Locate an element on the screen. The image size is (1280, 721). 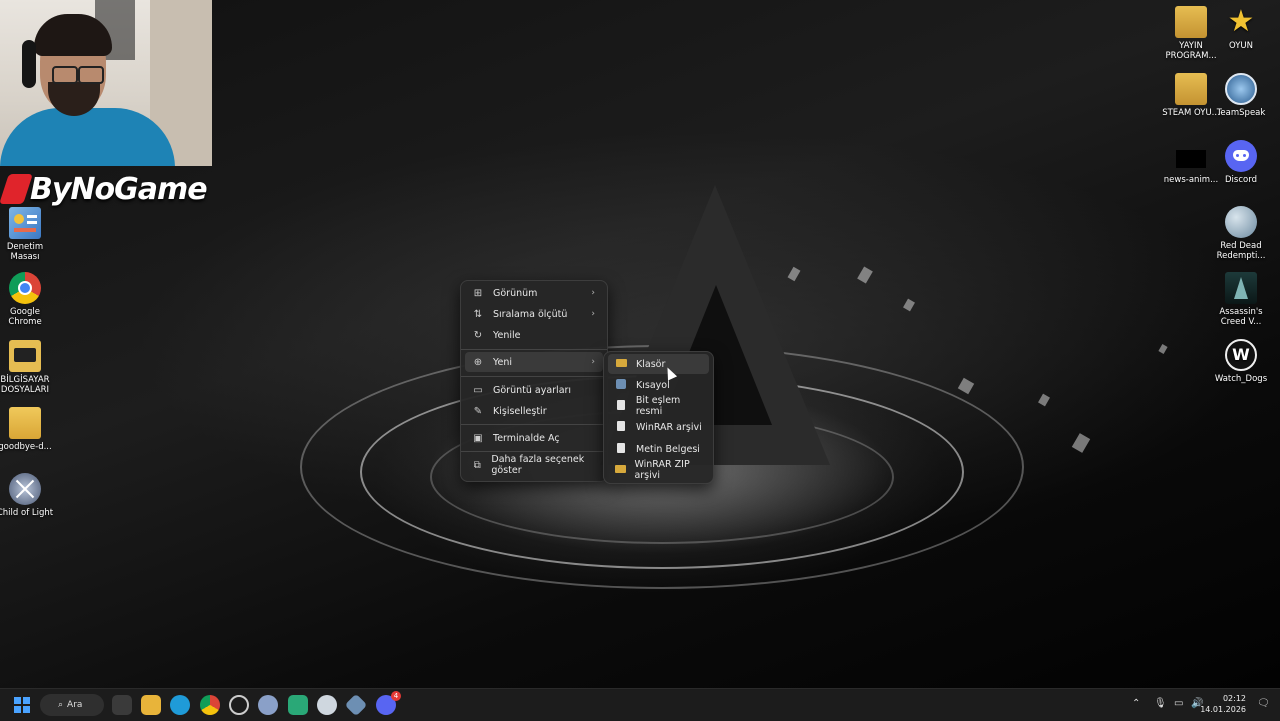
menu-item-label: Terminalde Aç is located at coordinates (526, 438).